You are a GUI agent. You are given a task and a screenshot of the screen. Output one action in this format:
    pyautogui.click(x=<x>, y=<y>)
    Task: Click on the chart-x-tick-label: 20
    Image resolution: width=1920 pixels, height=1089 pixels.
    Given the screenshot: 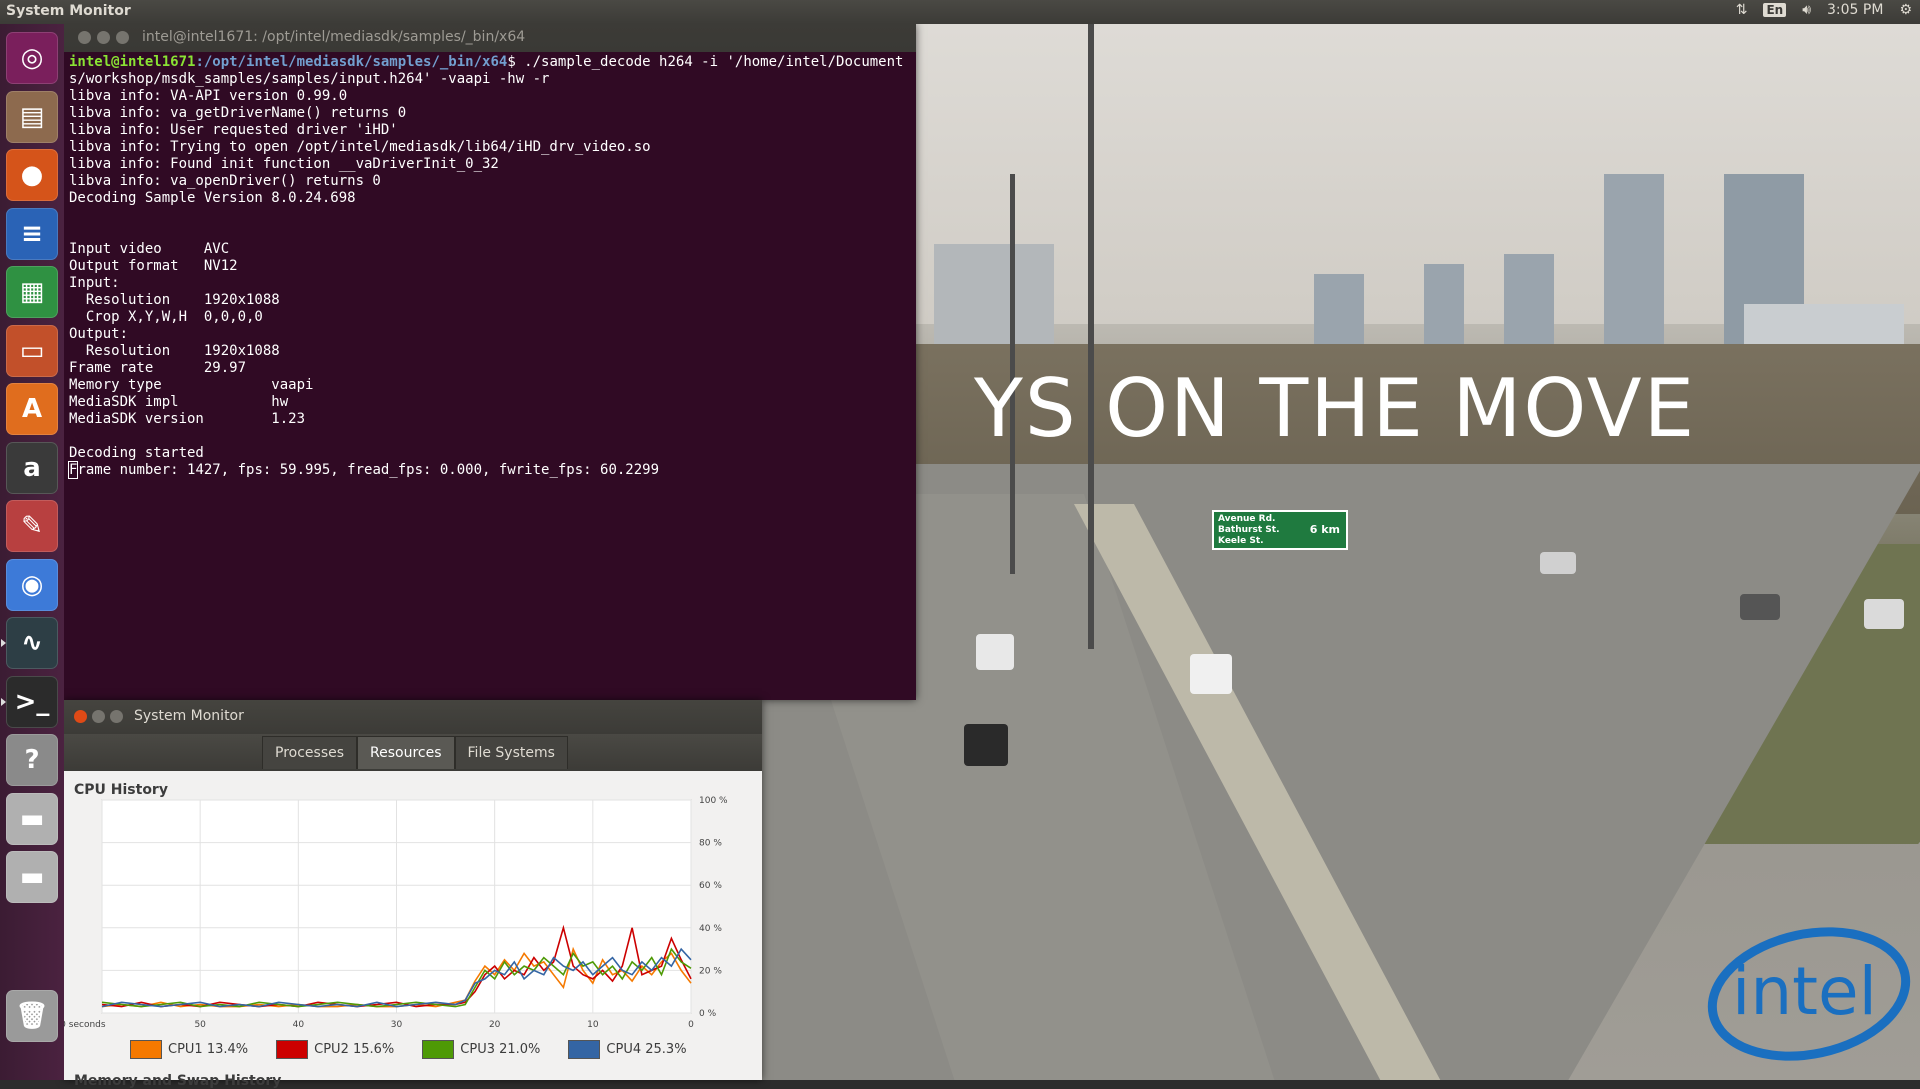 What is the action you would take?
    pyautogui.click(x=495, y=1025)
    